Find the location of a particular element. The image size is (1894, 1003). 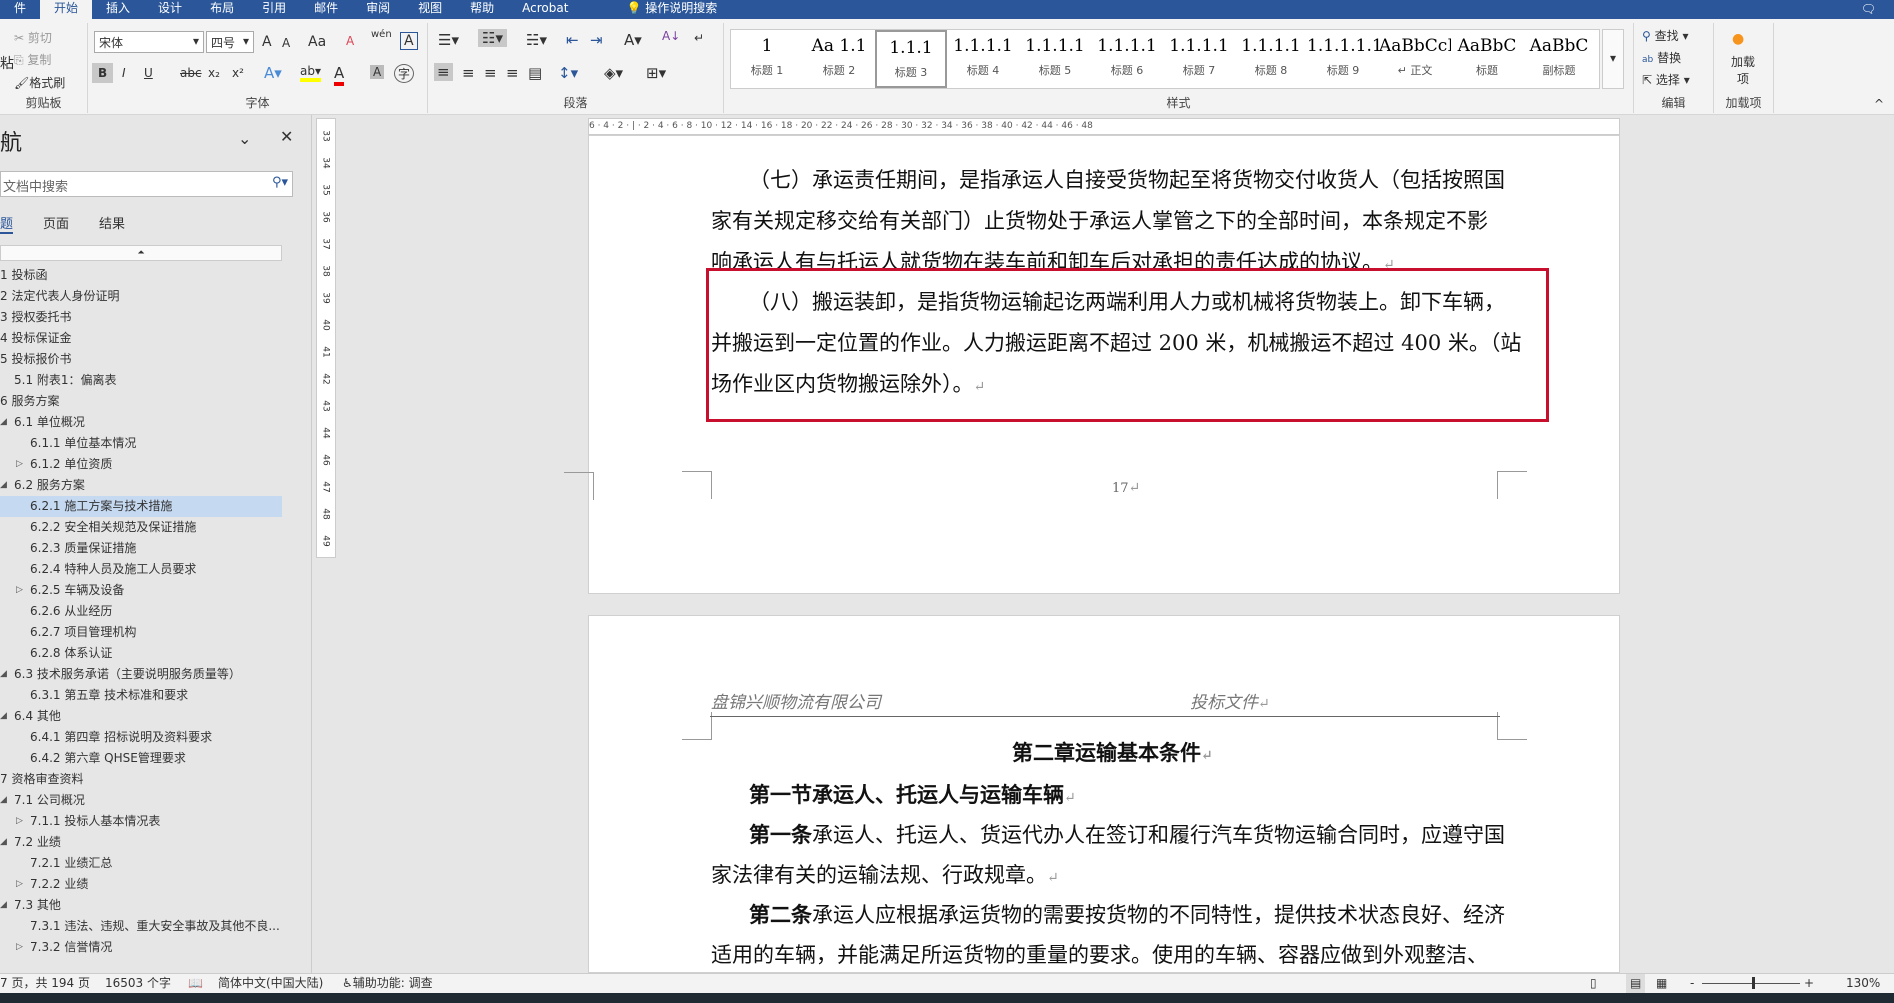

style-item: 1.1.1.1 标题 5 is located at coordinates (1055, 59).